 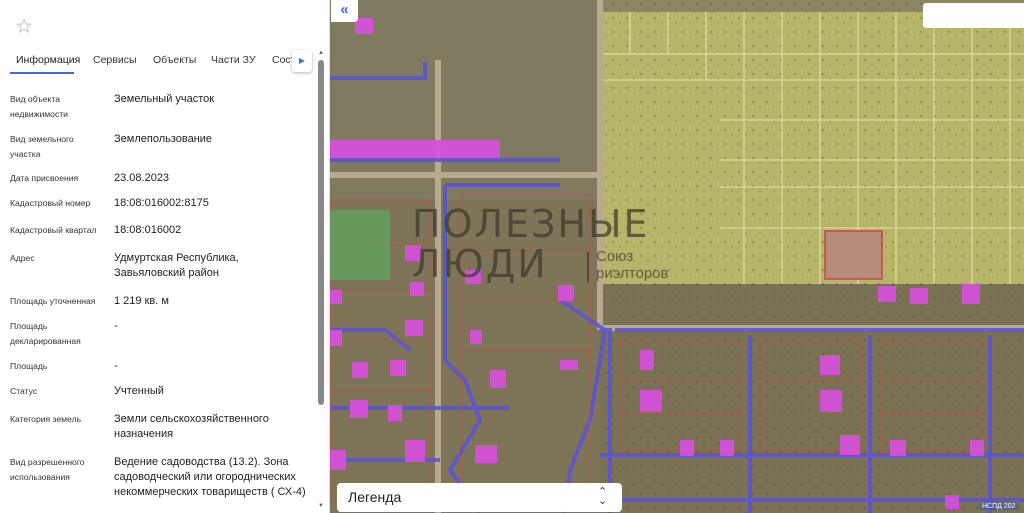 I want to click on sort-arrows-icon: ⌃ ⌄, so click(x=603, y=496).